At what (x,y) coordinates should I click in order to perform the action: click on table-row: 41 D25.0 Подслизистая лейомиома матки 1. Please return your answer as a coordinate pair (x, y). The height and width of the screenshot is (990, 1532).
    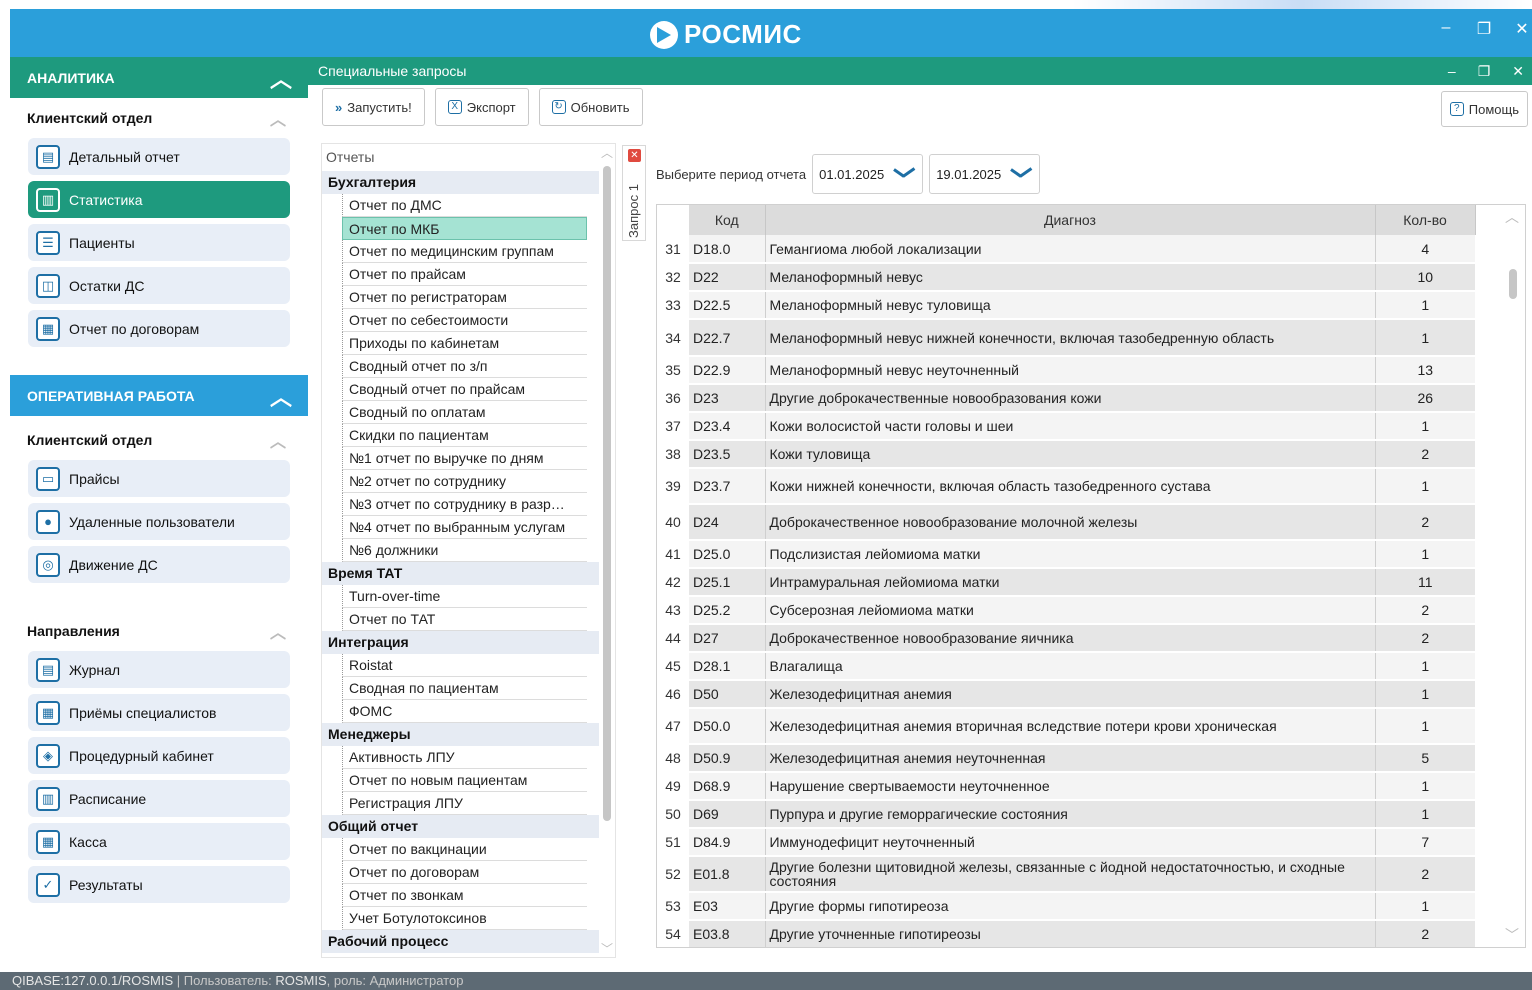
    Looking at the image, I should click on (1066, 554).